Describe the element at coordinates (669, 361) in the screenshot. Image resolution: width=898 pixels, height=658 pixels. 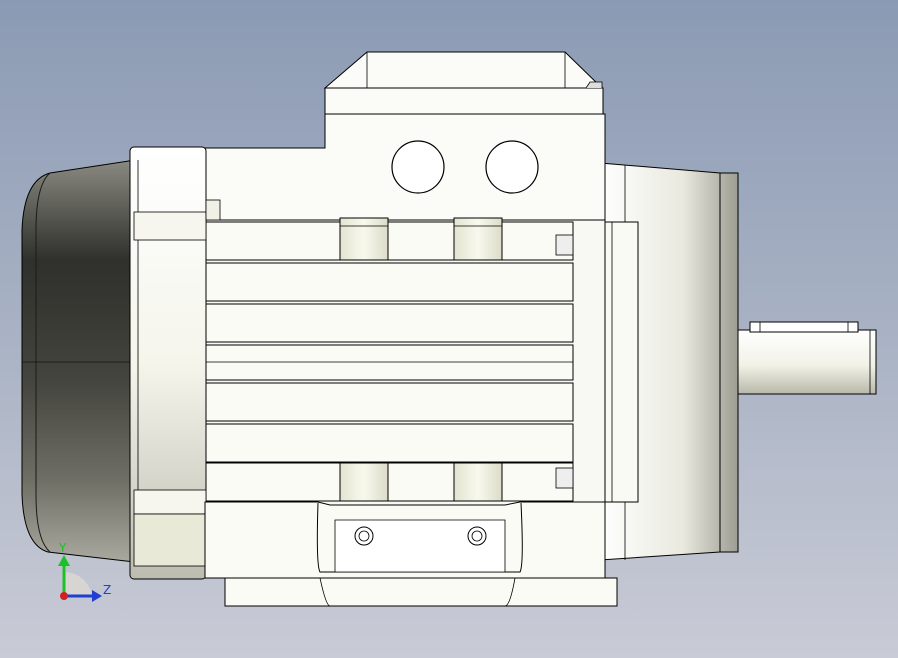
I see `drive-end-bell` at that location.